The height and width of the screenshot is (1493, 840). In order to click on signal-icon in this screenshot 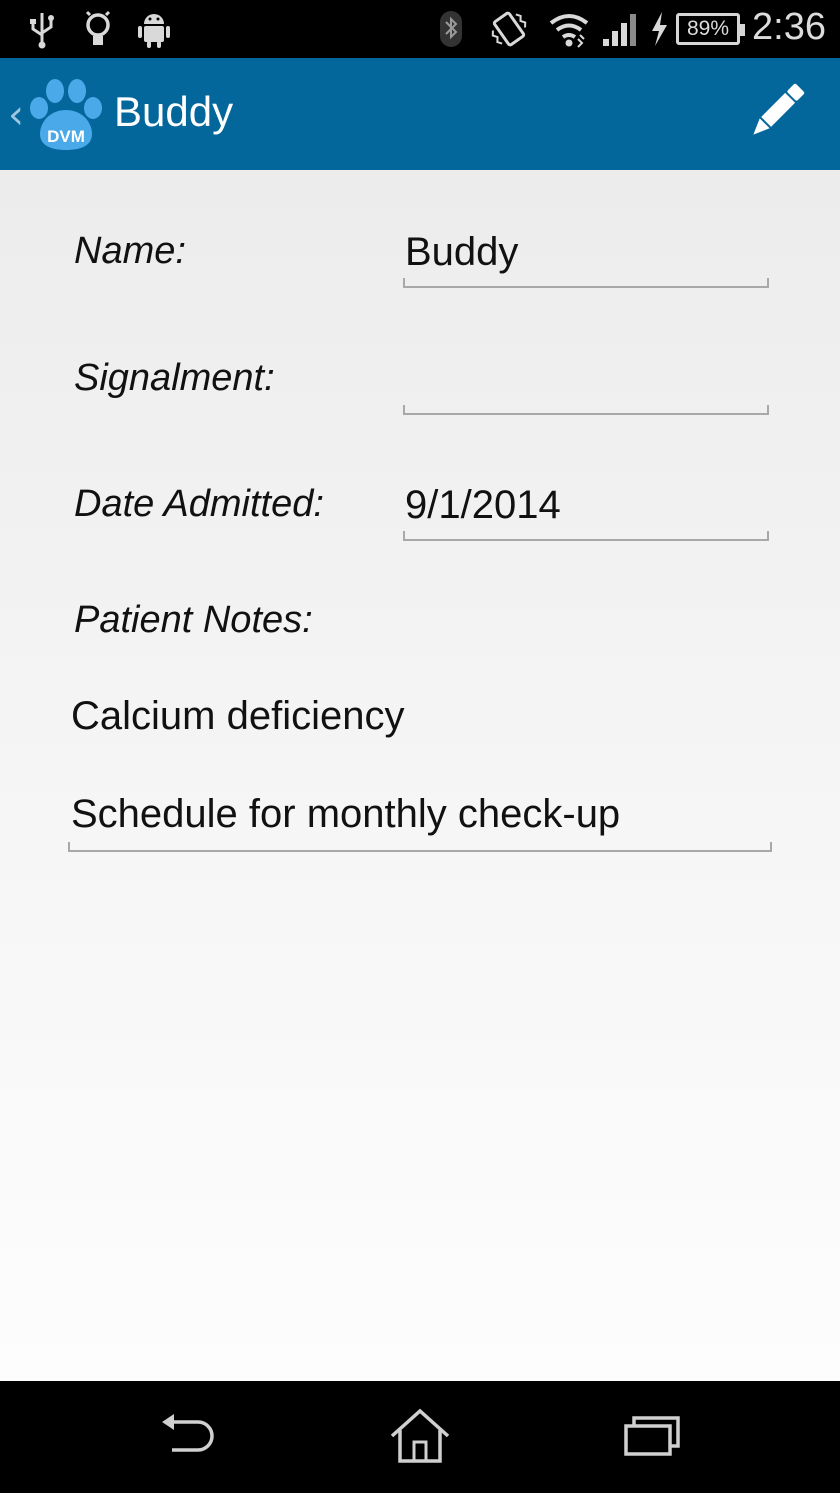, I will do `click(620, 29)`.